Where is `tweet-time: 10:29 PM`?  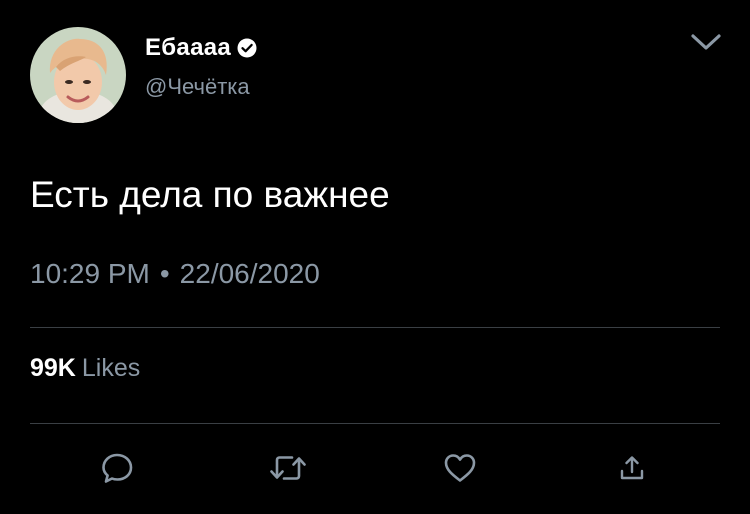 tweet-time: 10:29 PM is located at coordinates (90, 273).